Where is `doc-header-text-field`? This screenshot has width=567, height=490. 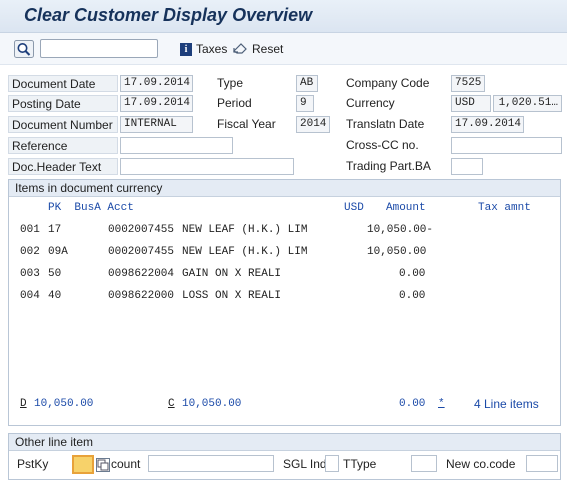 doc-header-text-field is located at coordinates (207, 166).